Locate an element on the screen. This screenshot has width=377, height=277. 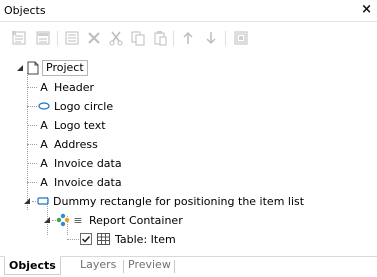
tree-node-report-container: ≡ Report Container is located at coordinates (112, 220).